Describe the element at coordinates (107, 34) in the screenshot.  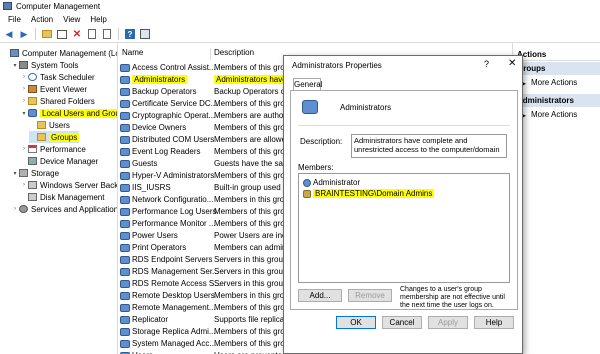
I see `export-list-icon` at that location.